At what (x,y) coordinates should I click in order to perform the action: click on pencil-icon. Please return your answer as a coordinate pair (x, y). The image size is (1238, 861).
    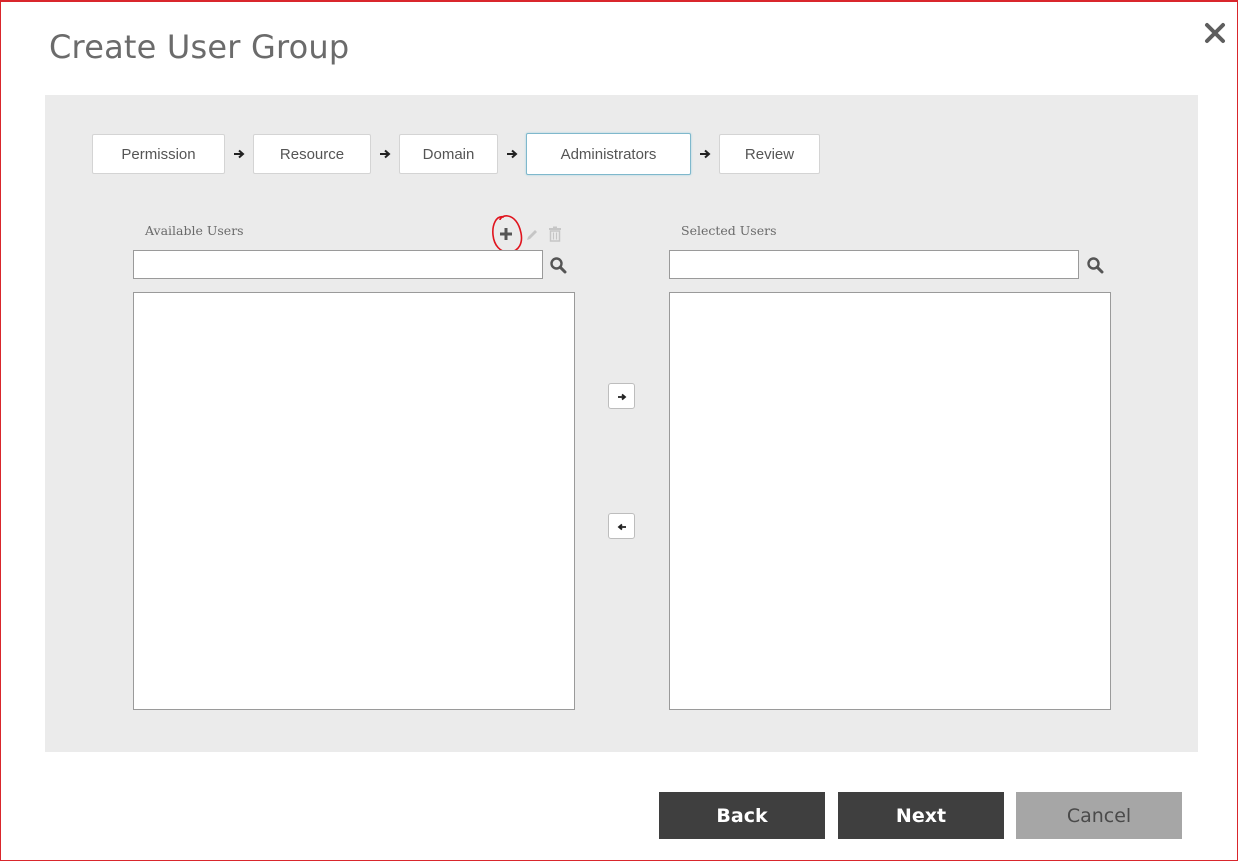
    Looking at the image, I should click on (532, 237).